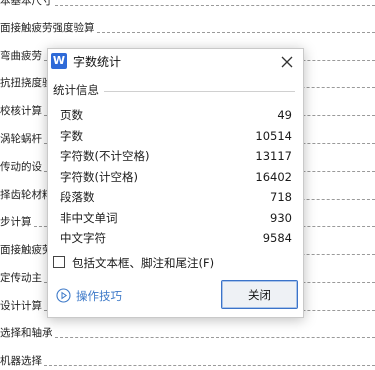 This screenshot has height=370, width=375. I want to click on stat-value: 16402, so click(273, 176).